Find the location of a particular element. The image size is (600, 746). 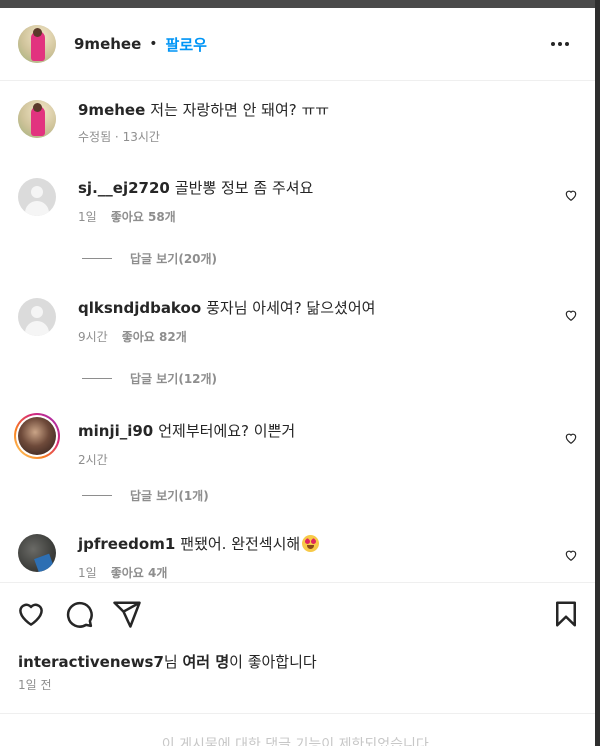

comment-icon is located at coordinates (79, 614).